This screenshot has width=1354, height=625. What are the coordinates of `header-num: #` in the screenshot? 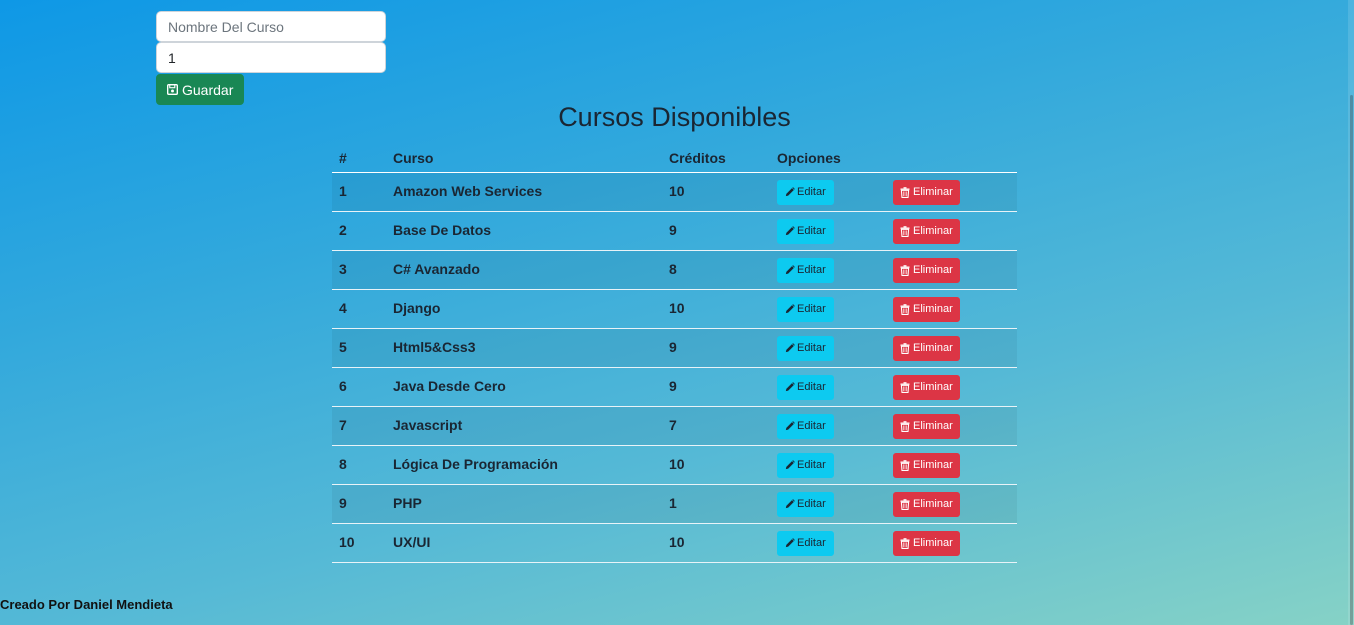 It's located at (359, 158).